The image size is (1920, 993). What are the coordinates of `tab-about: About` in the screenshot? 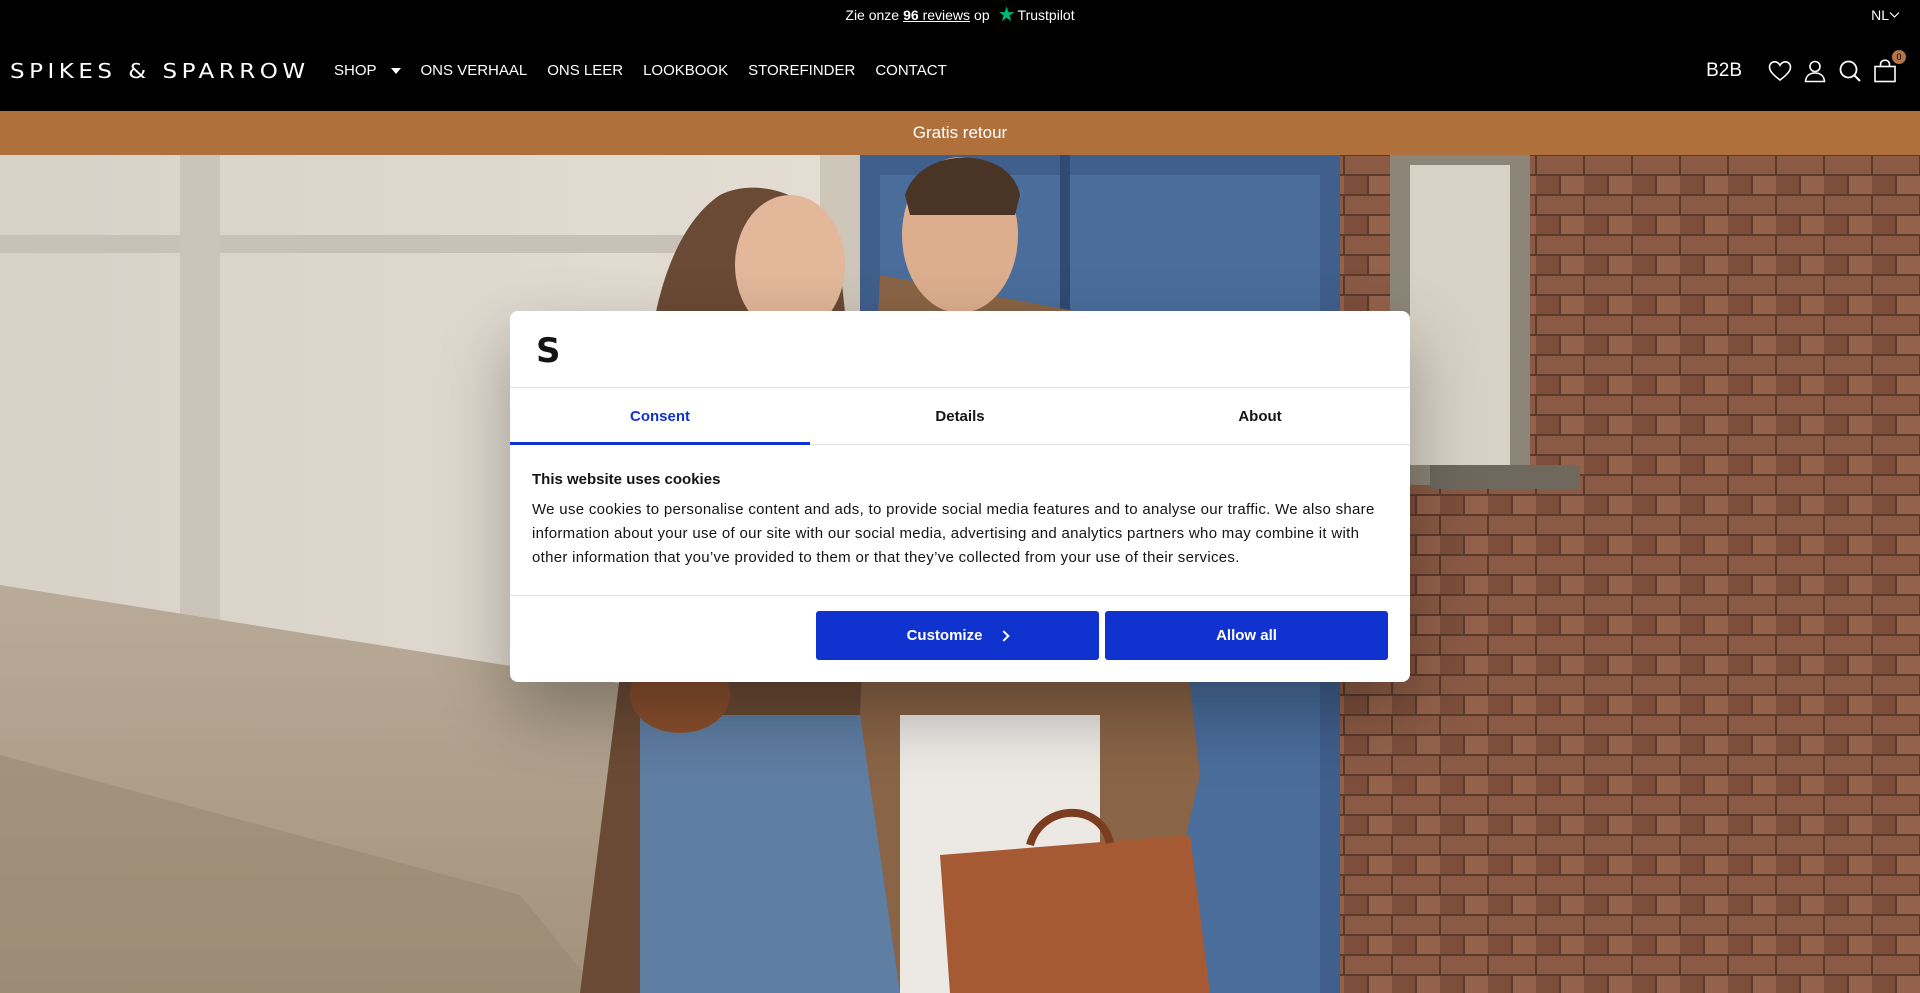 It's located at (1260, 416).